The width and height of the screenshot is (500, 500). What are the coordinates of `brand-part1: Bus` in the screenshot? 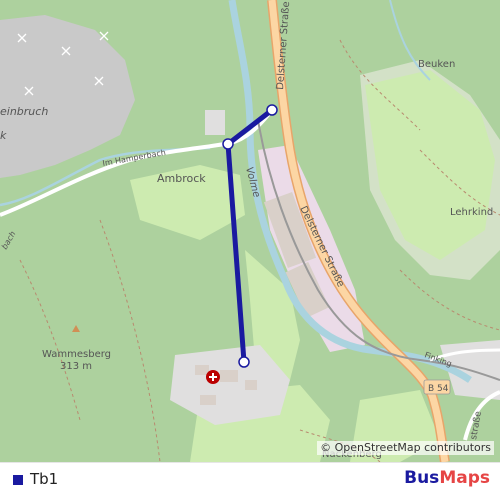 It's located at (422, 478).